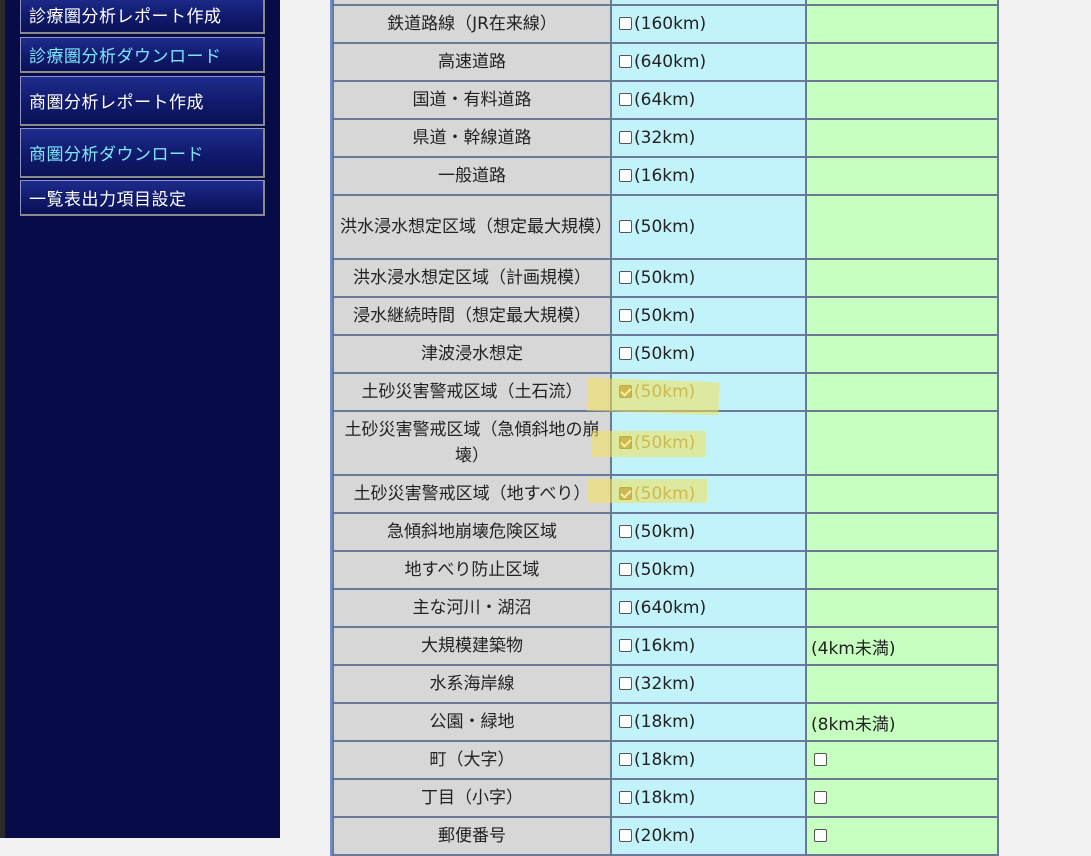  What do you see at coordinates (670, 24) in the screenshot?
I see `row-distance-value: (160km)` at bounding box center [670, 24].